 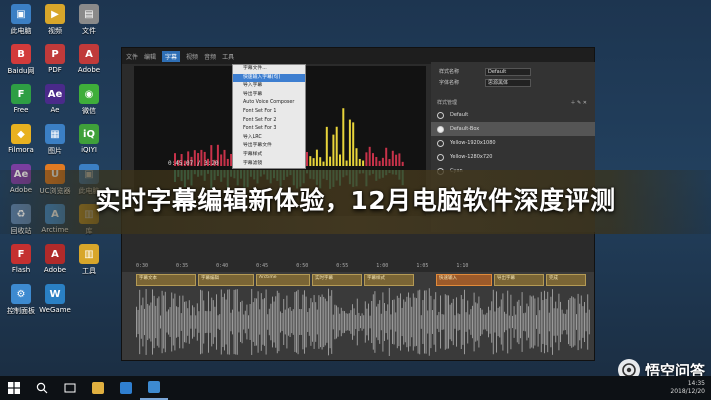 What do you see at coordinates (14, 388) in the screenshot?
I see `start-button` at bounding box center [14, 388].